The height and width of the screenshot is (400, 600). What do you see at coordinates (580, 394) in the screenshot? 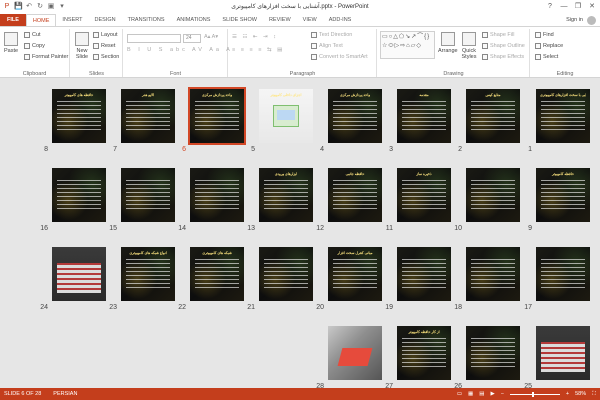
I see `zoom-level: 58%` at bounding box center [580, 394].